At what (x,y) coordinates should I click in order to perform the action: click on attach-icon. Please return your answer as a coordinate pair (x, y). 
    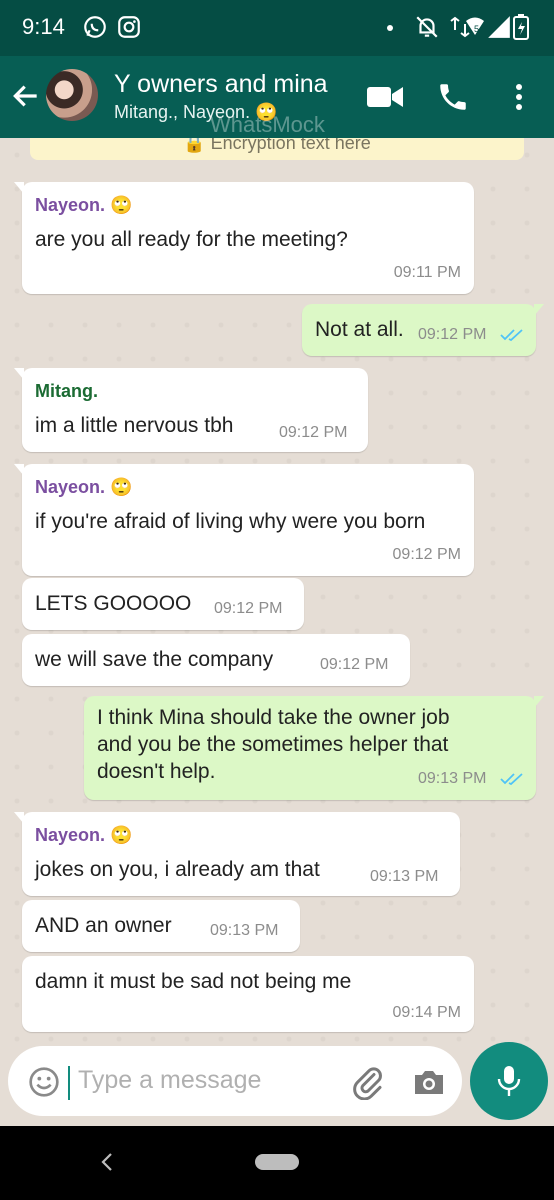
    Looking at the image, I should click on (368, 1082).